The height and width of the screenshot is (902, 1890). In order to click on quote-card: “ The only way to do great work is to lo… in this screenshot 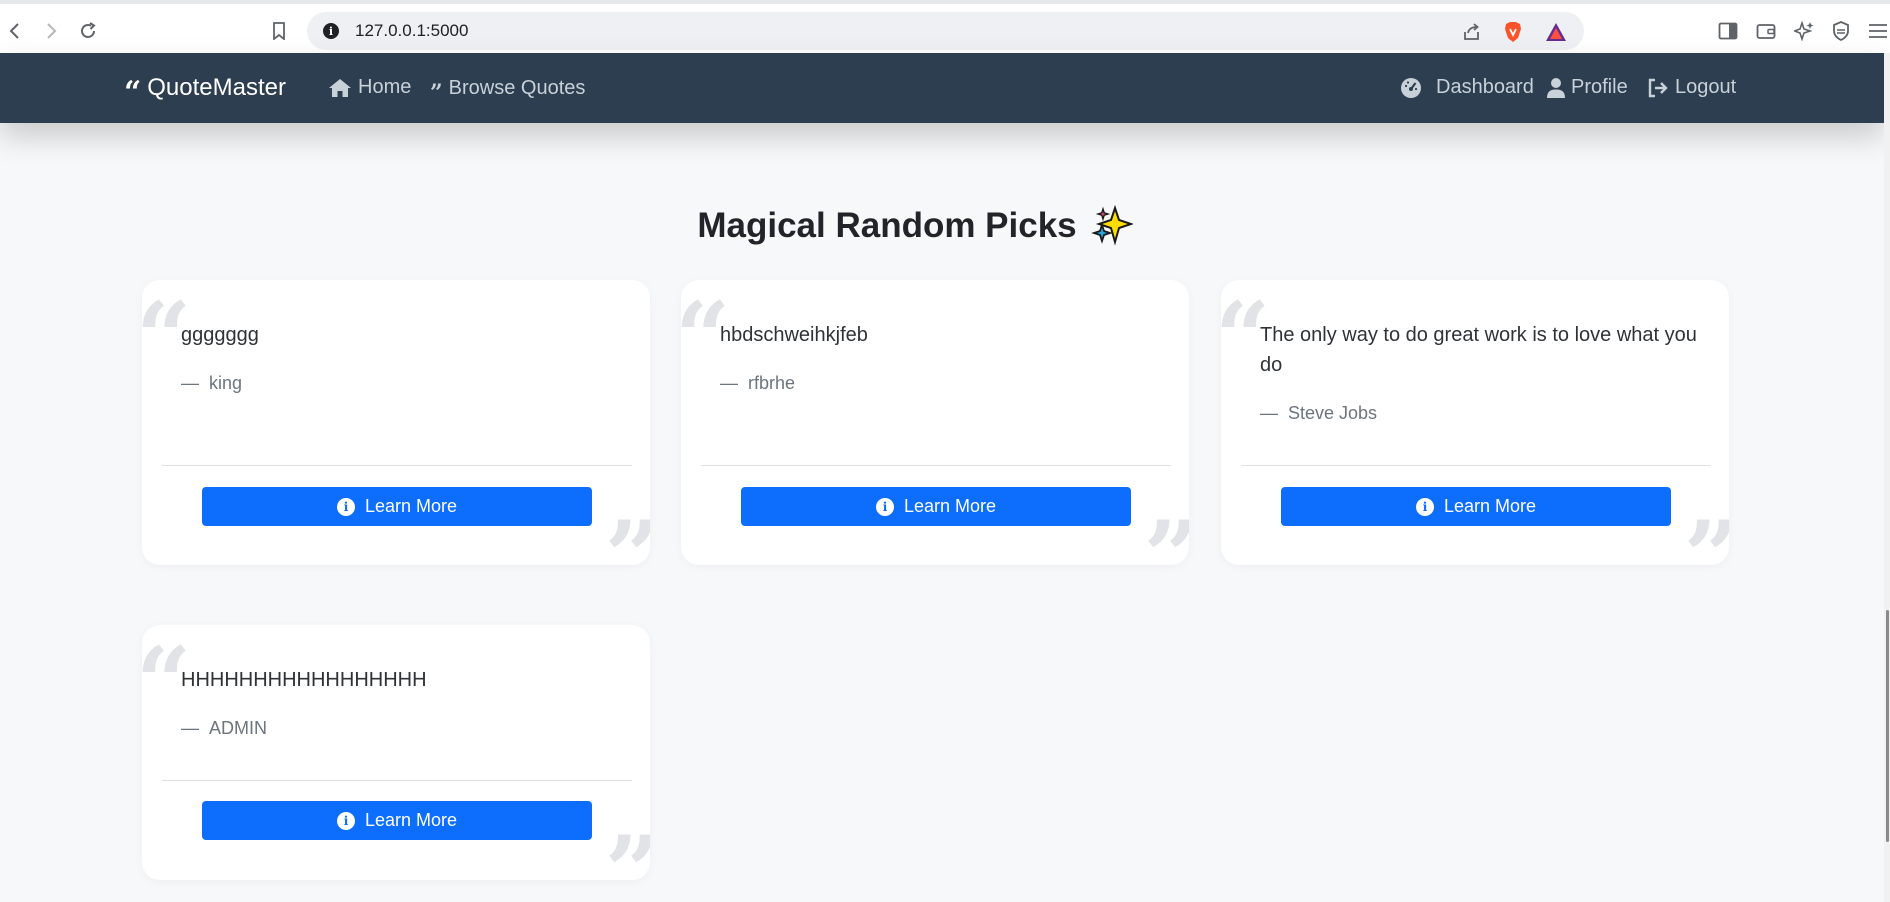, I will do `click(1475, 422)`.